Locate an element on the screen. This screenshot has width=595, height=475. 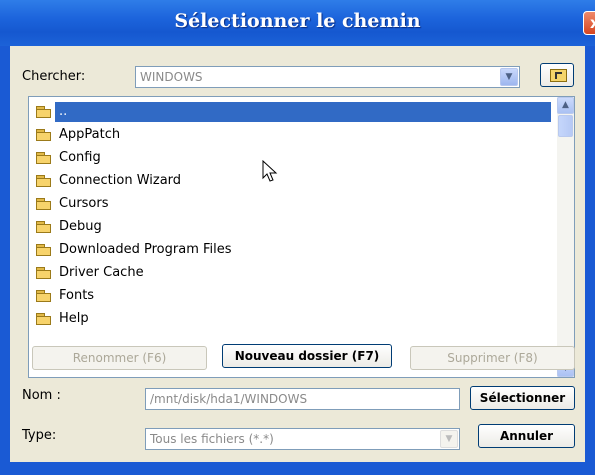
scroll-thumb is located at coordinates (565, 126).